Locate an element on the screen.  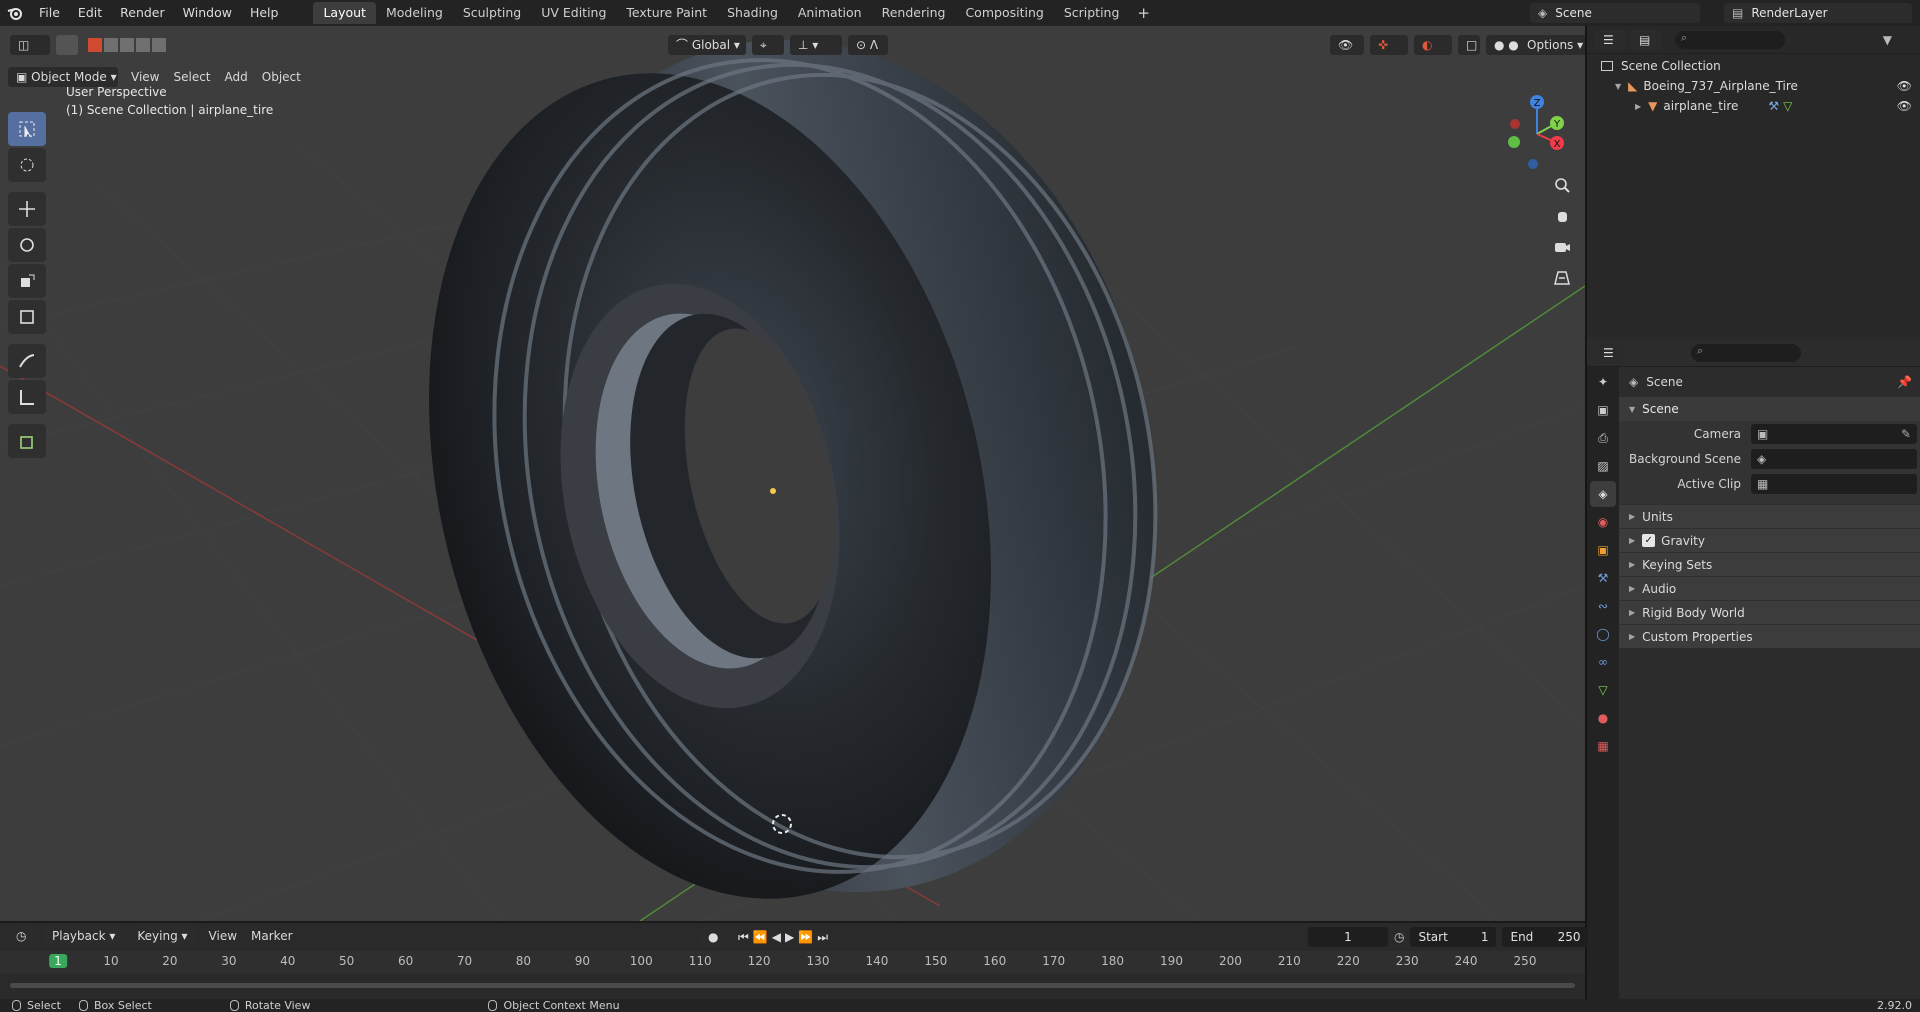
expand-arrow-icon: ▼ is located at coordinates (1618, 86).